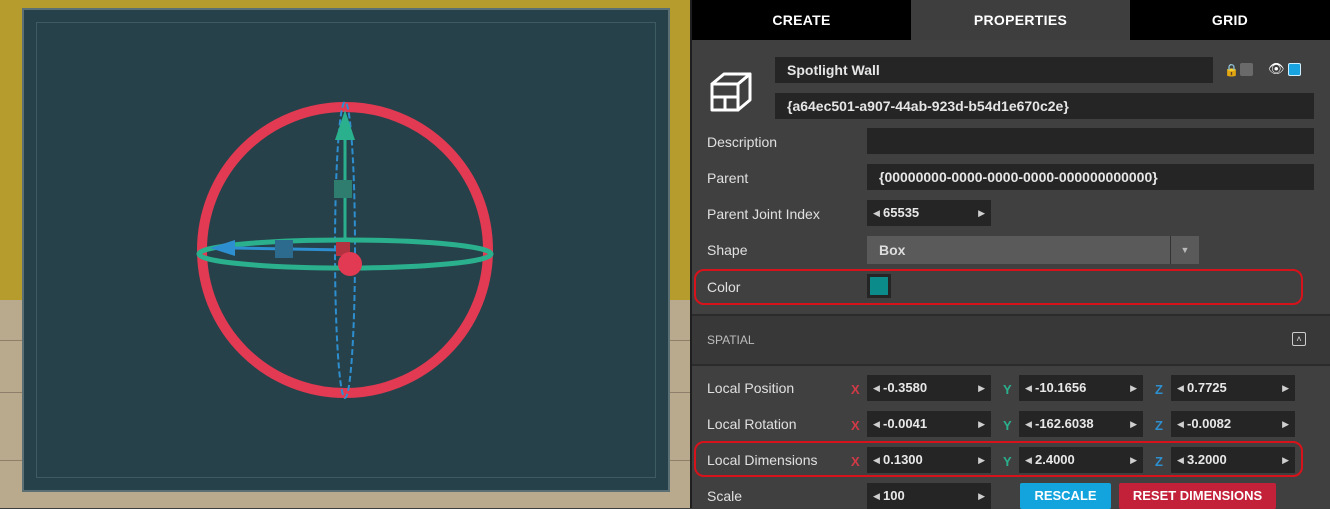 The image size is (1330, 509). I want to click on parent-label: Parent, so click(728, 178).